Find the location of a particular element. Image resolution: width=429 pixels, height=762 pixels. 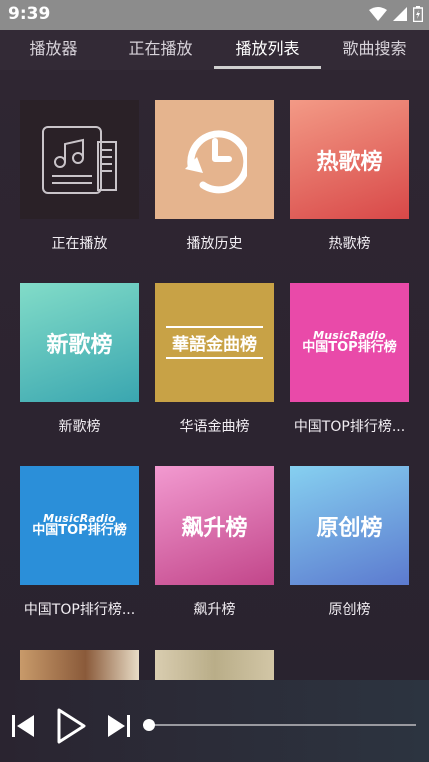

next-icon is located at coordinates (119, 726).